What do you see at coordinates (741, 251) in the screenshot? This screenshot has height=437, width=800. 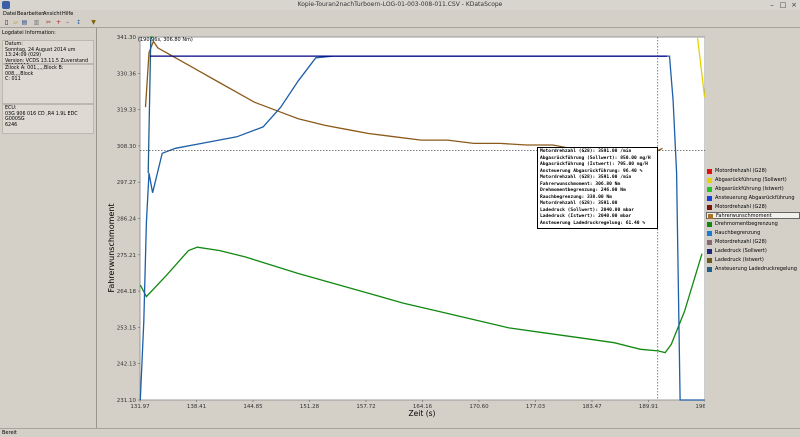 I see `legend-label: Ladedruck (Sollwert)` at bounding box center [741, 251].